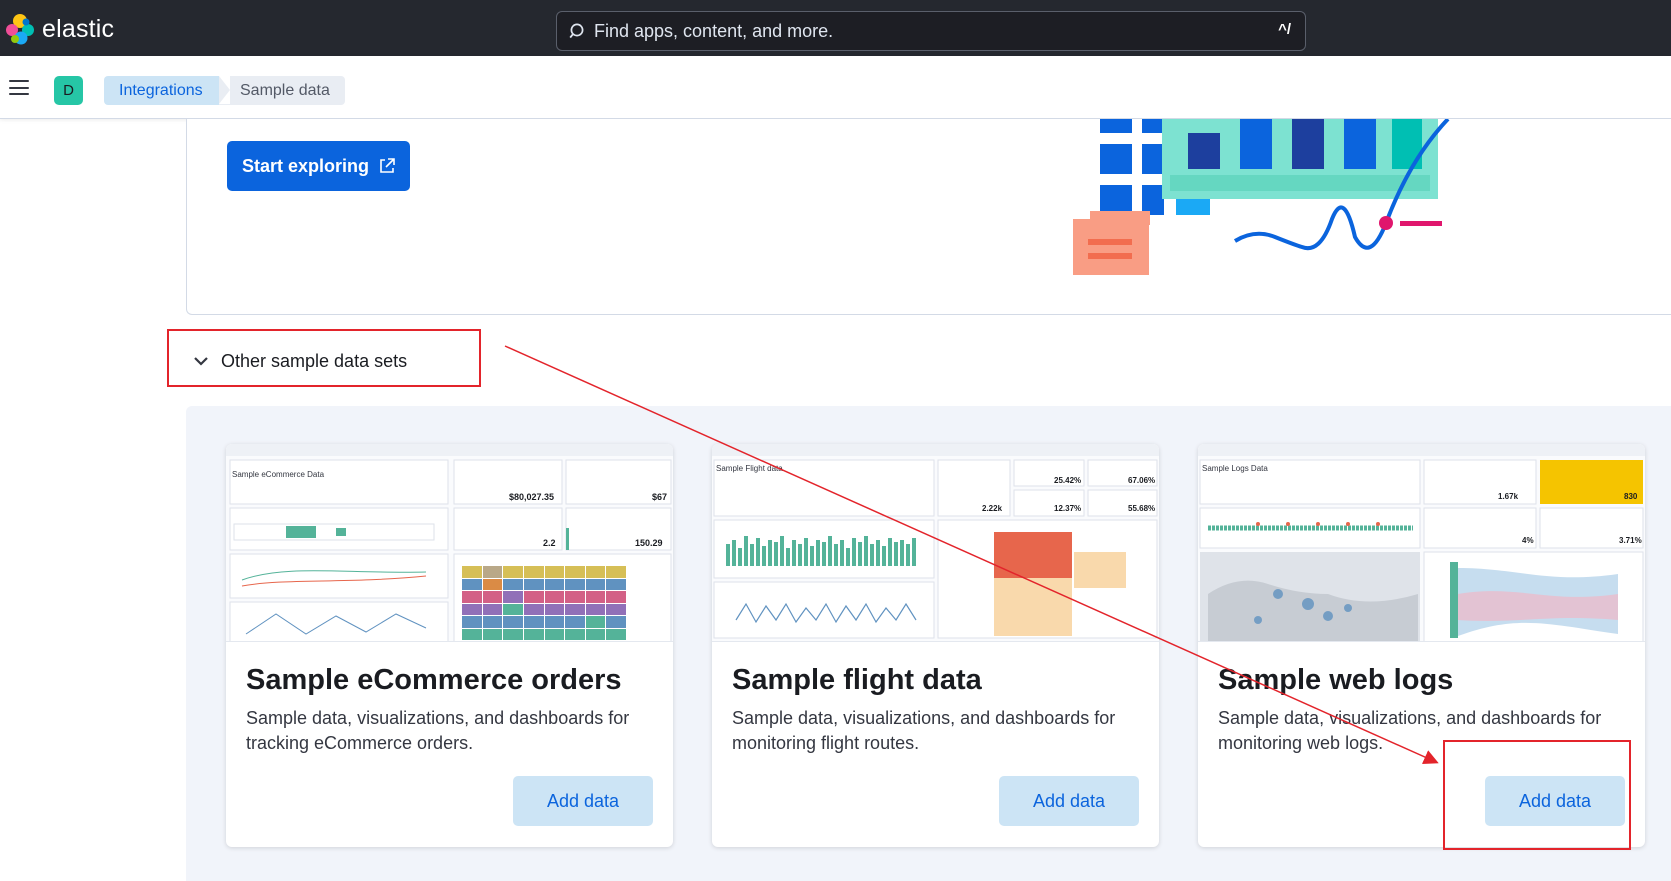 This screenshot has height=881, width=1671. I want to click on hero-illustration, so click(1261, 197).